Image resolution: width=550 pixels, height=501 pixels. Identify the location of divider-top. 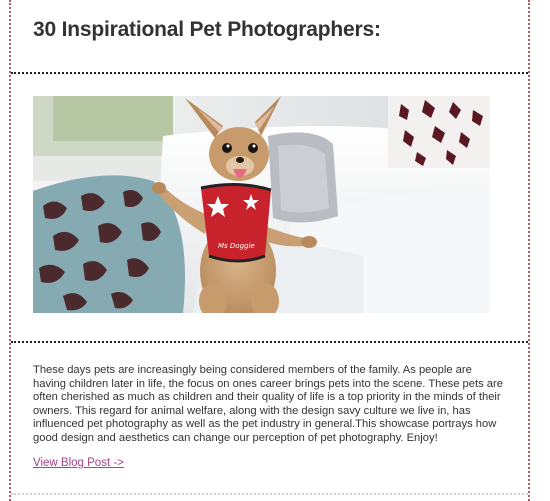
(269, 73).